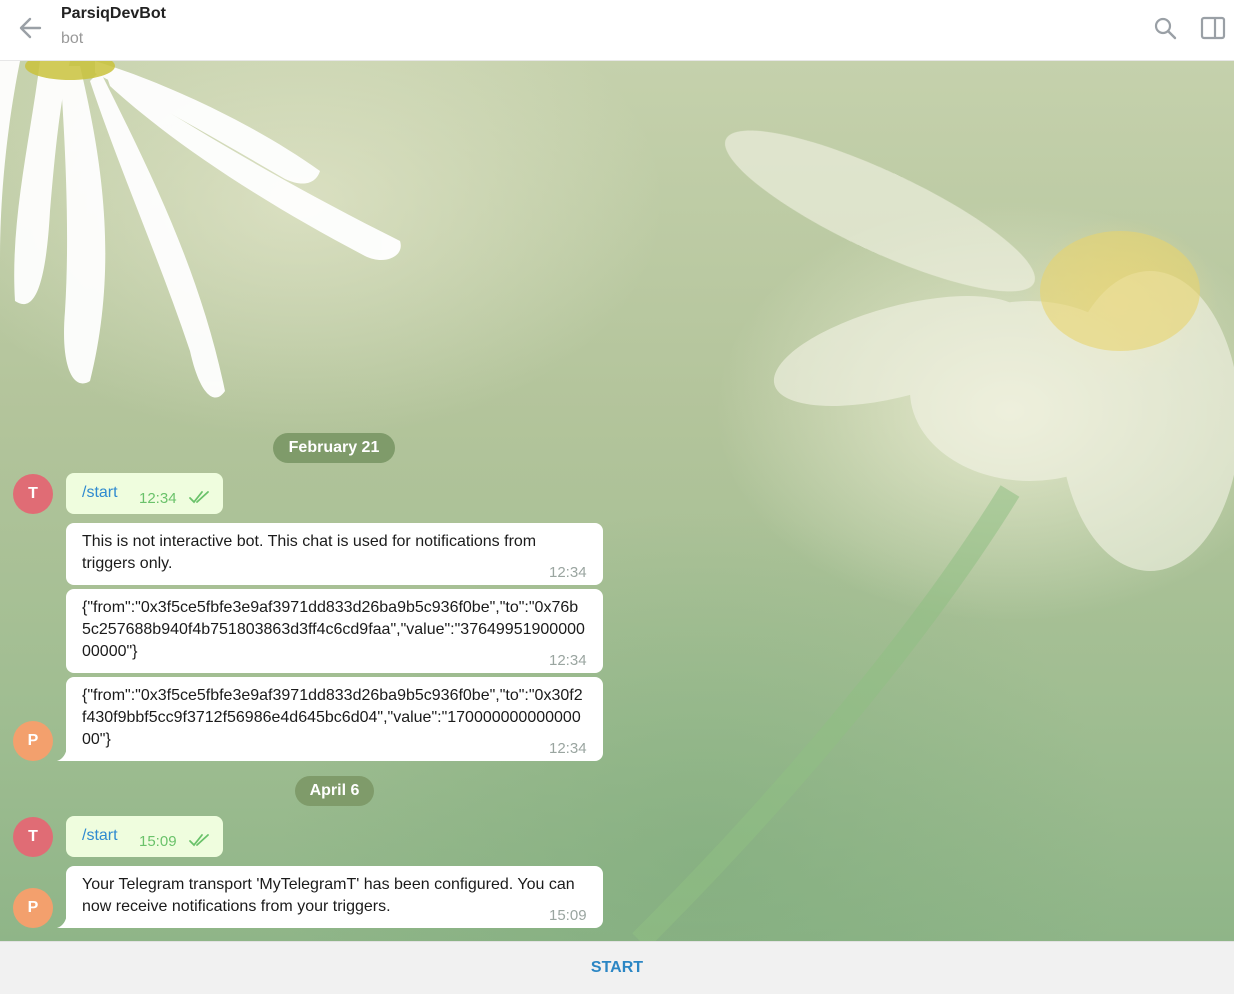 The height and width of the screenshot is (994, 1234). Describe the element at coordinates (334, 791) in the screenshot. I see `date-separator: April 6` at that location.